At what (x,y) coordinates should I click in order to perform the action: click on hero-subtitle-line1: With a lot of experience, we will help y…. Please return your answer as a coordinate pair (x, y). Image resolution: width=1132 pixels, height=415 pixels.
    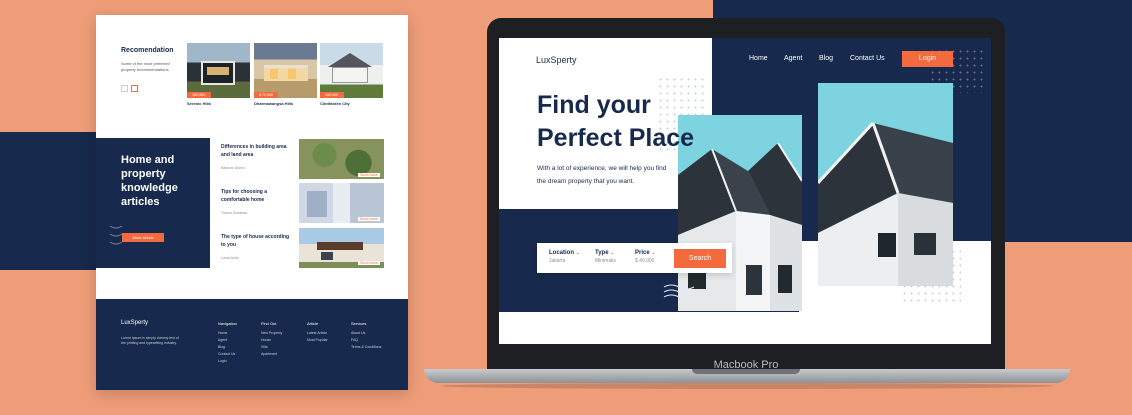
    Looking at the image, I should click on (602, 168).